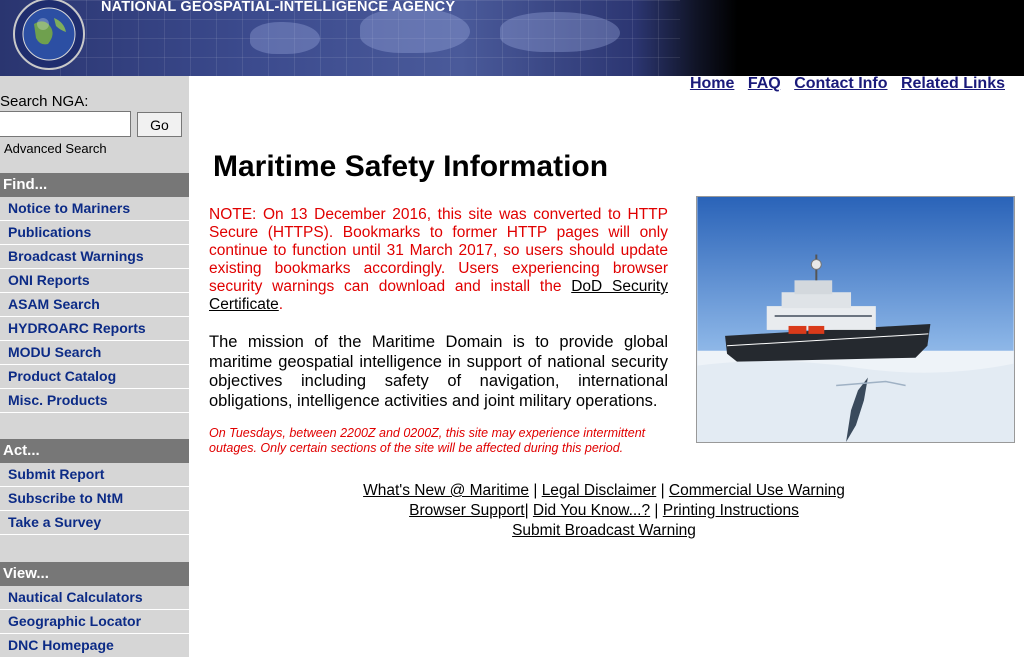 This screenshot has width=1024, height=658. Describe the element at coordinates (94, 377) in the screenshot. I see `sidebar-item-product-catalog: Product Catalog` at that location.